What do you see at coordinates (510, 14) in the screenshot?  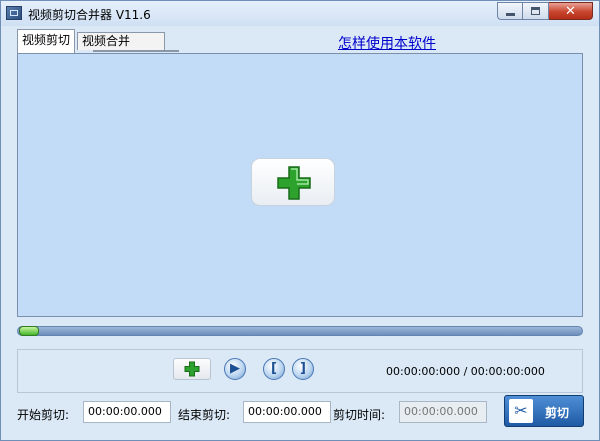 I see `minimize-icon` at bounding box center [510, 14].